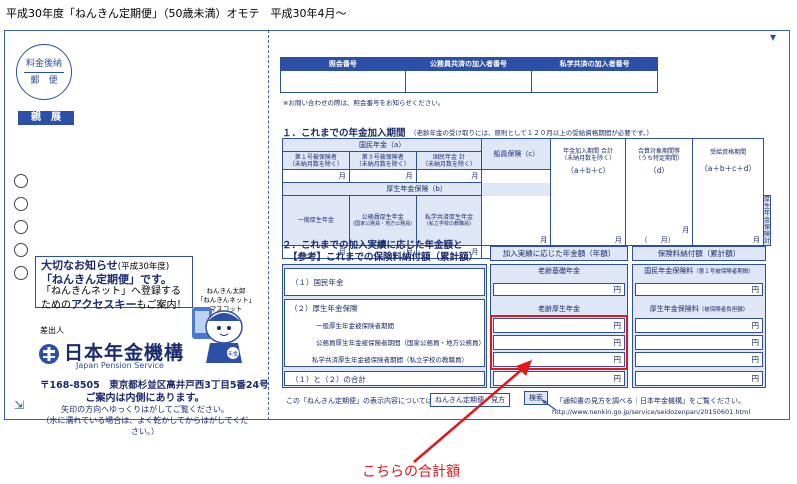 This screenshot has width=797, height=484. Describe the element at coordinates (531, 133) in the screenshot. I see `section-1-note: （老齢年金の受け取りには、原則として１２０月以上の受給資格期間が必要です。）` at that location.